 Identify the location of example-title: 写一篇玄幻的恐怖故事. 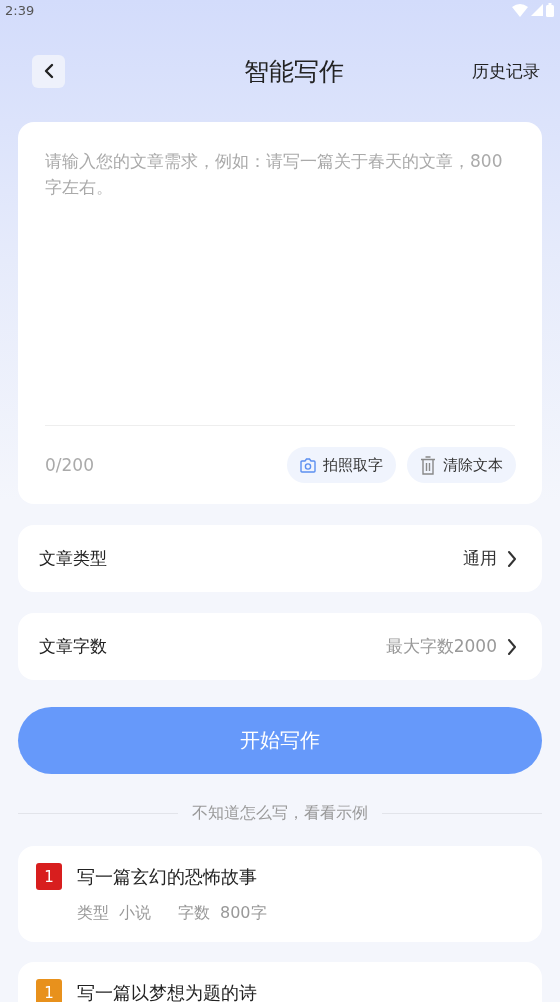
(167, 876).